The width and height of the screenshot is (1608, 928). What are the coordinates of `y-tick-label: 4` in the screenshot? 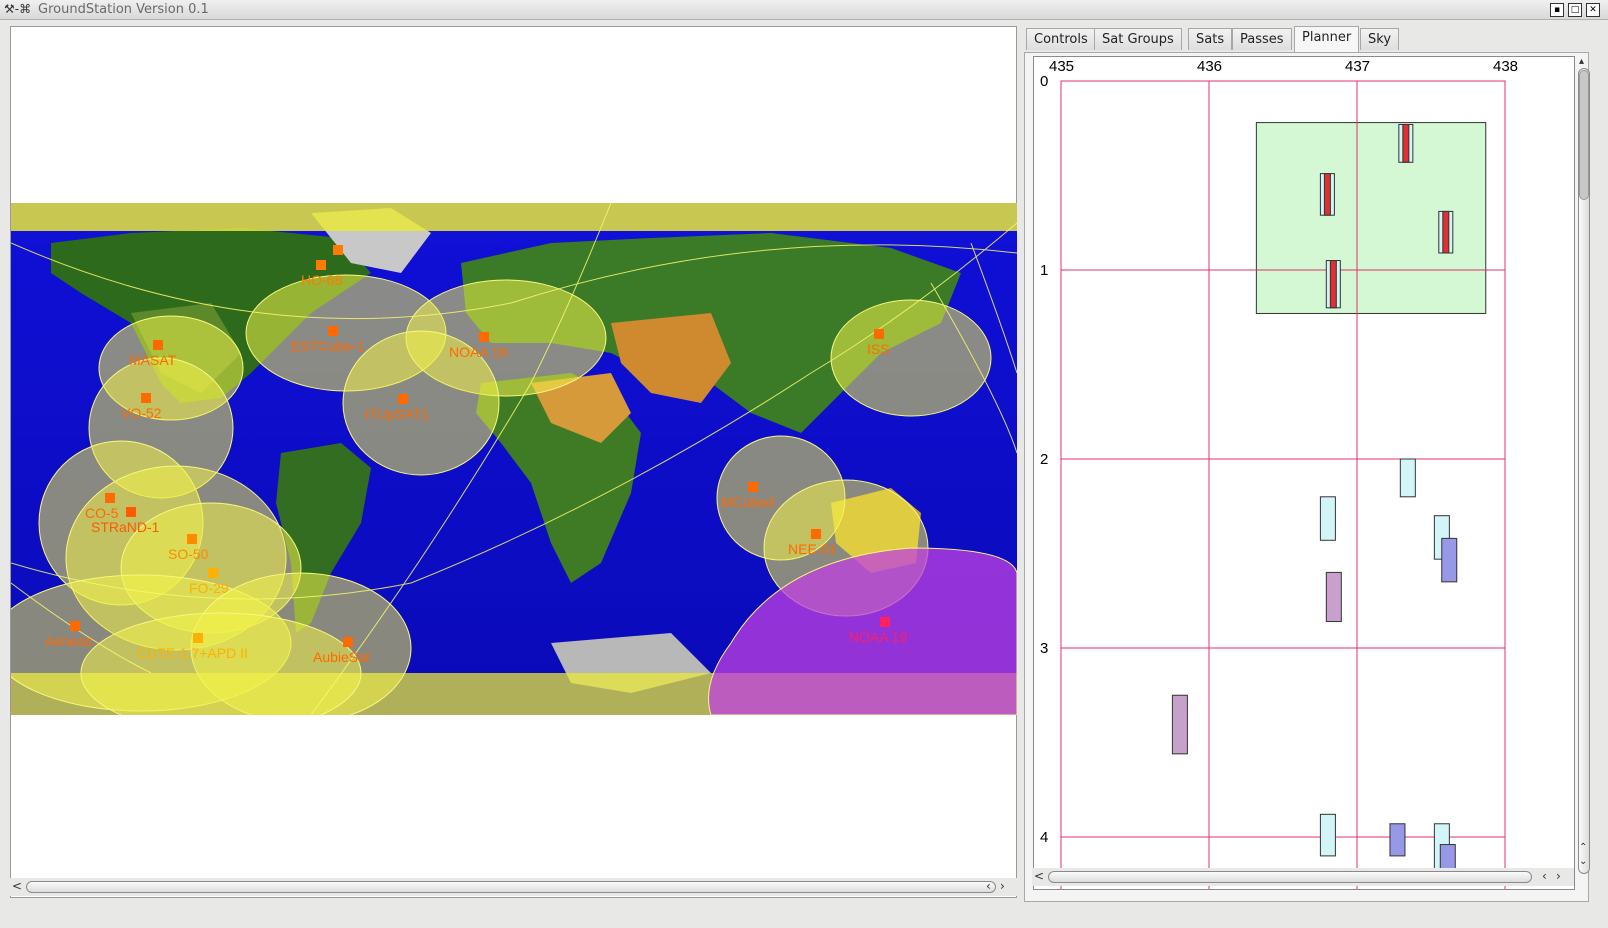 It's located at (1044, 837).